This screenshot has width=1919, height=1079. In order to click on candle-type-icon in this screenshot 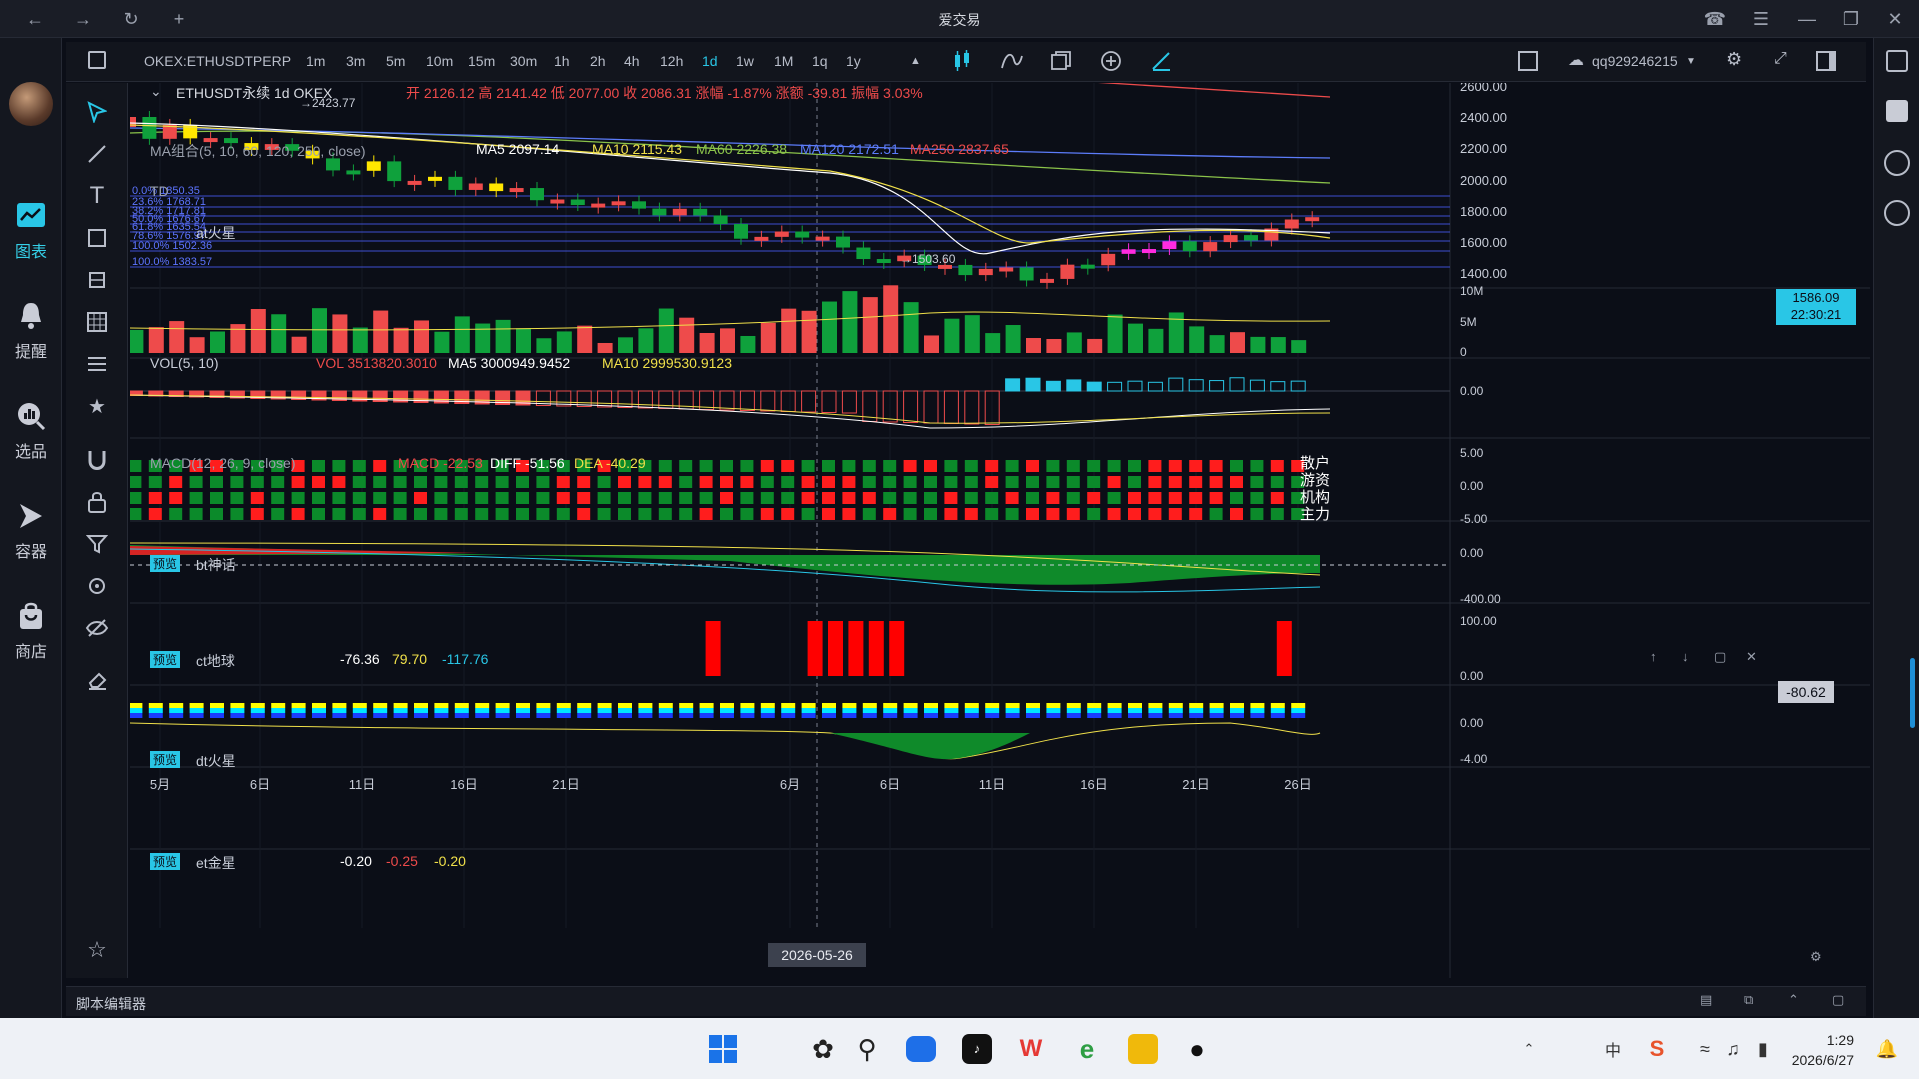, I will do `click(962, 62)`.